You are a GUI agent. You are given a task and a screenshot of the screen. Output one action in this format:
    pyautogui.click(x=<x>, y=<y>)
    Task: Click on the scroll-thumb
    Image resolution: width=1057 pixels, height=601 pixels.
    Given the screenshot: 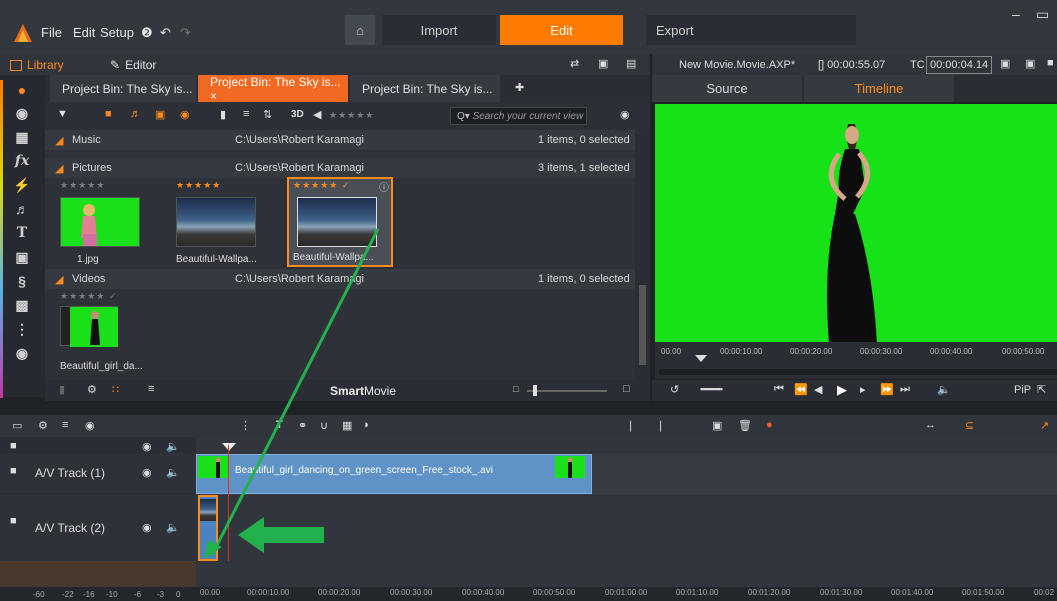 What is the action you would take?
    pyautogui.click(x=642, y=325)
    